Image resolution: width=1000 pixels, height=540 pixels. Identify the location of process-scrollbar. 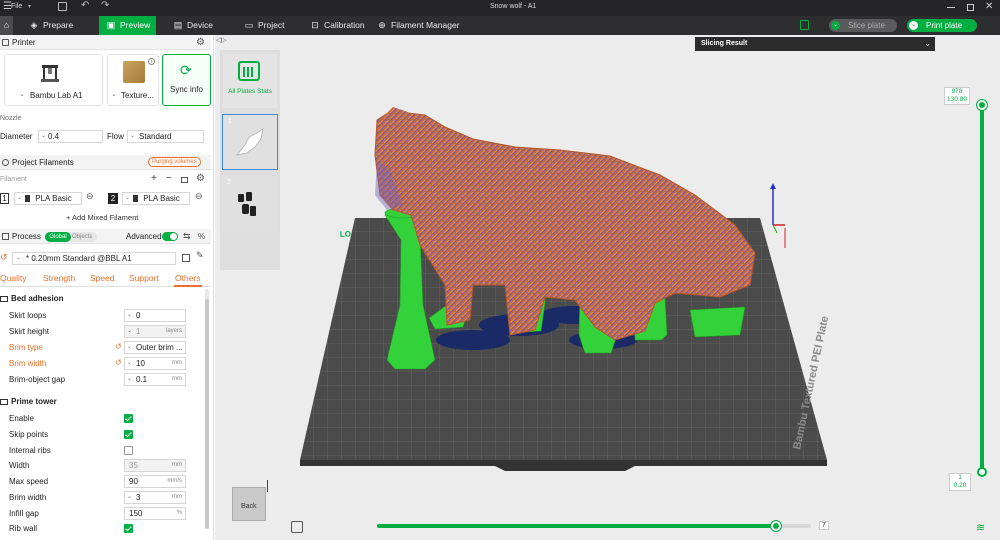
(207, 409).